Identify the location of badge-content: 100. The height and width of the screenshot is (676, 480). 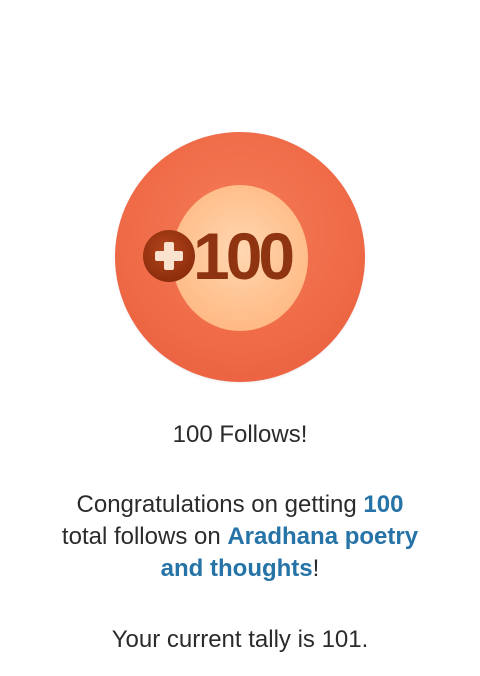
(219, 256).